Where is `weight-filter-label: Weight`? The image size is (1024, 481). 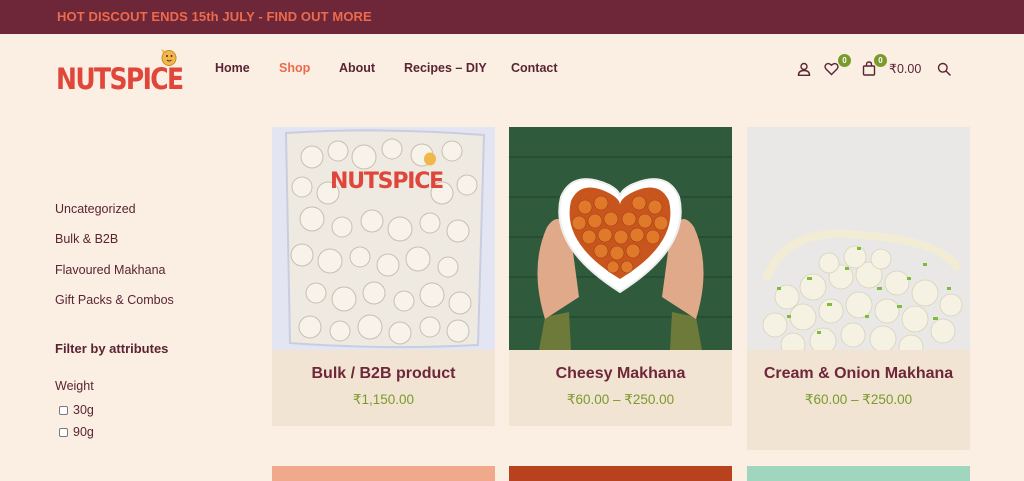 weight-filter-label: Weight is located at coordinates (74, 386).